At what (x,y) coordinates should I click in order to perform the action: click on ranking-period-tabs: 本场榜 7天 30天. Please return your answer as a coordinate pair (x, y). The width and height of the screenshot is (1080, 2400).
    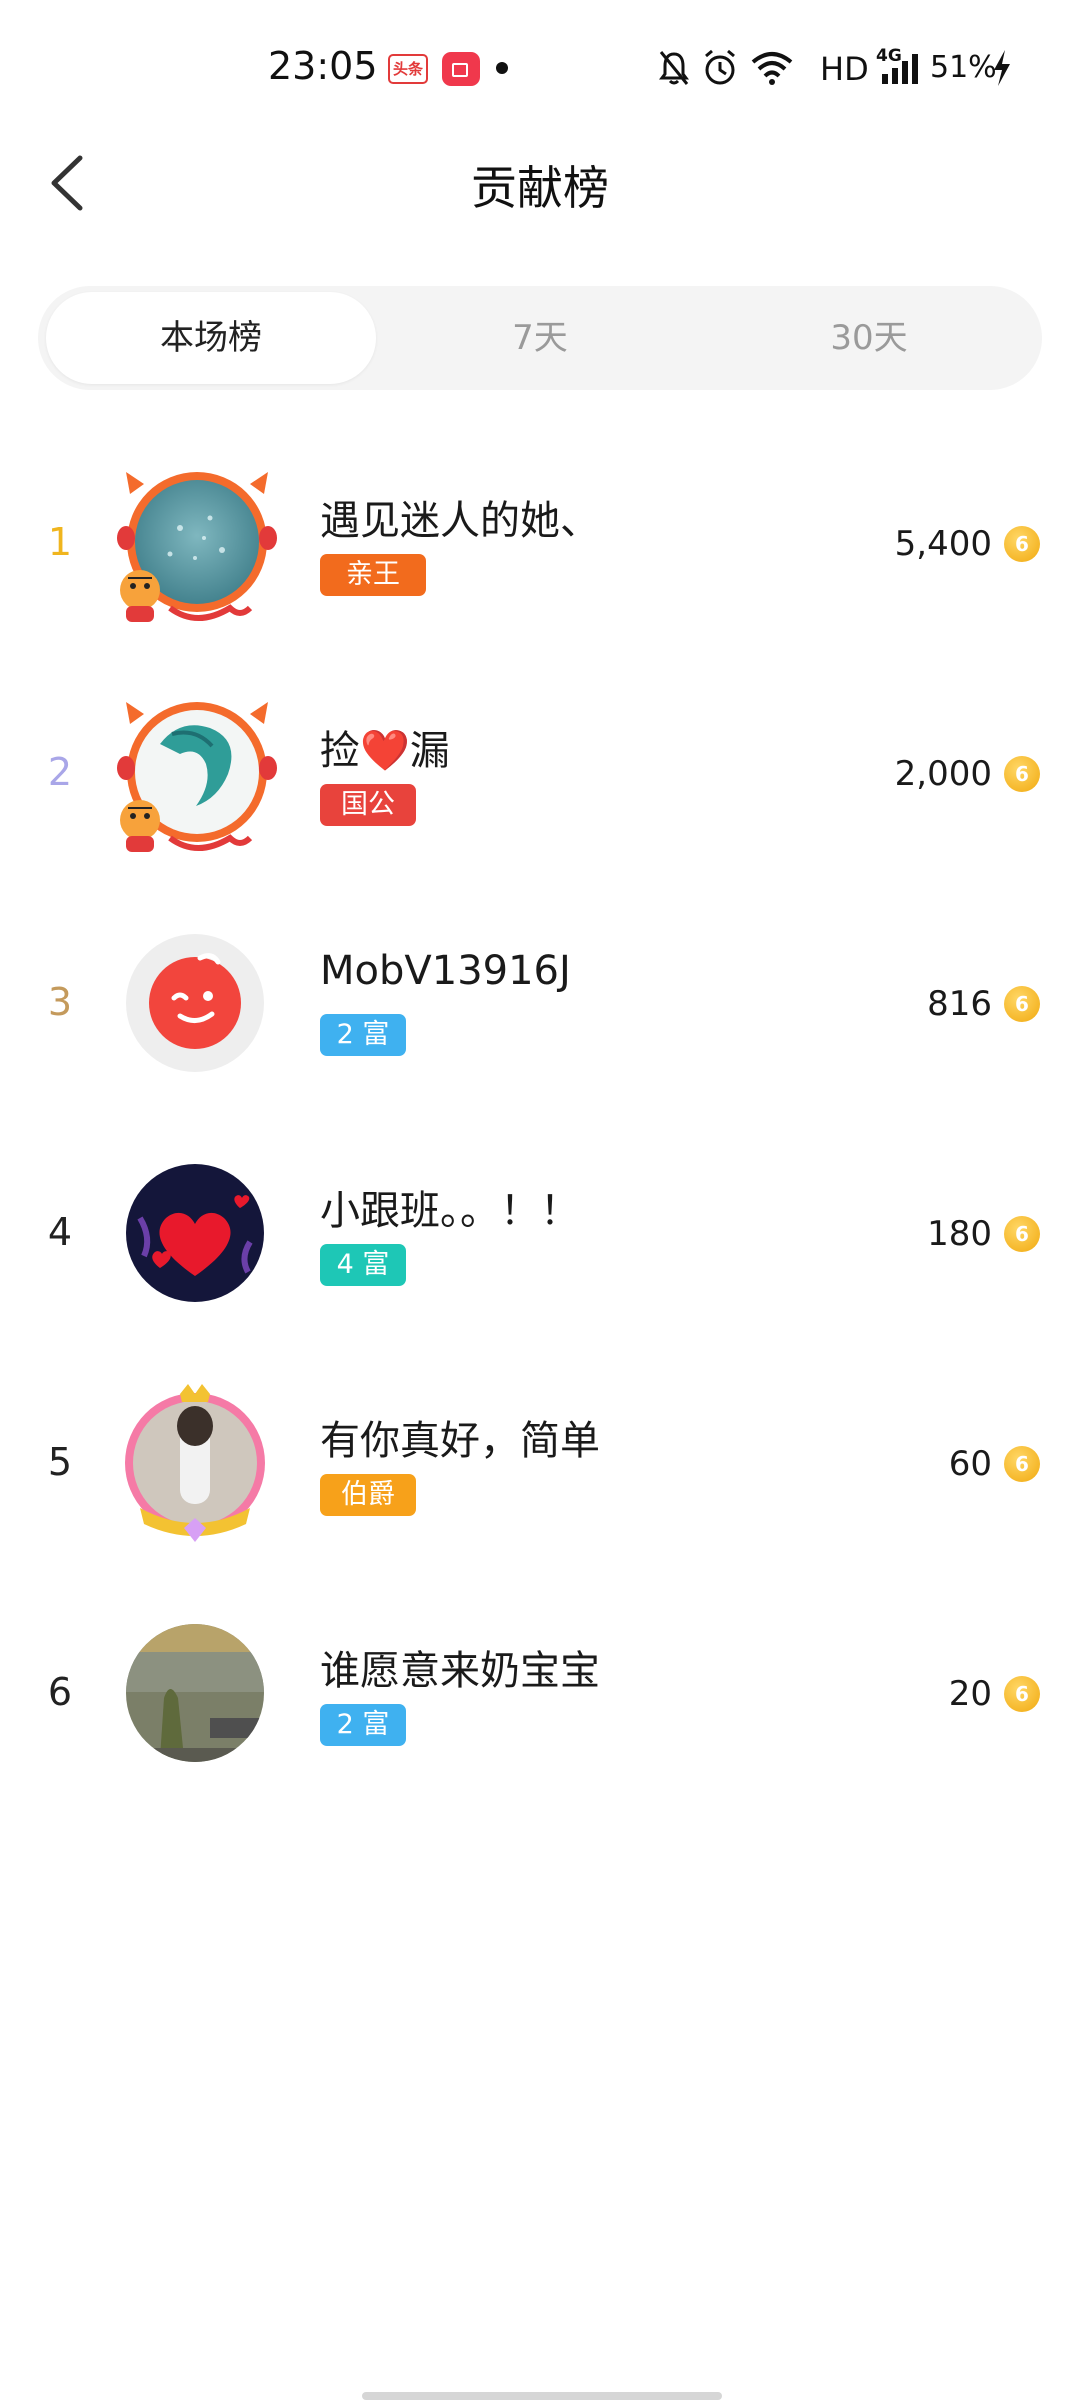
    Looking at the image, I should click on (540, 338).